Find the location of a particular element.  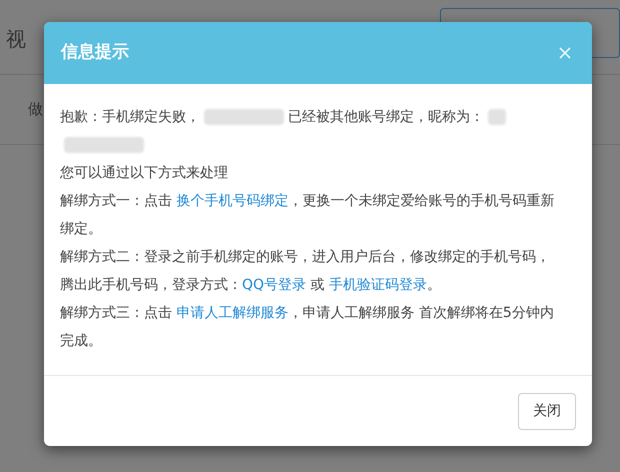

message-paragraph: 解绑方式一：点击 换个手机号码绑定，更换一个未绑定爱给账号的手机号码重新绑定。 is located at coordinates (308, 215).